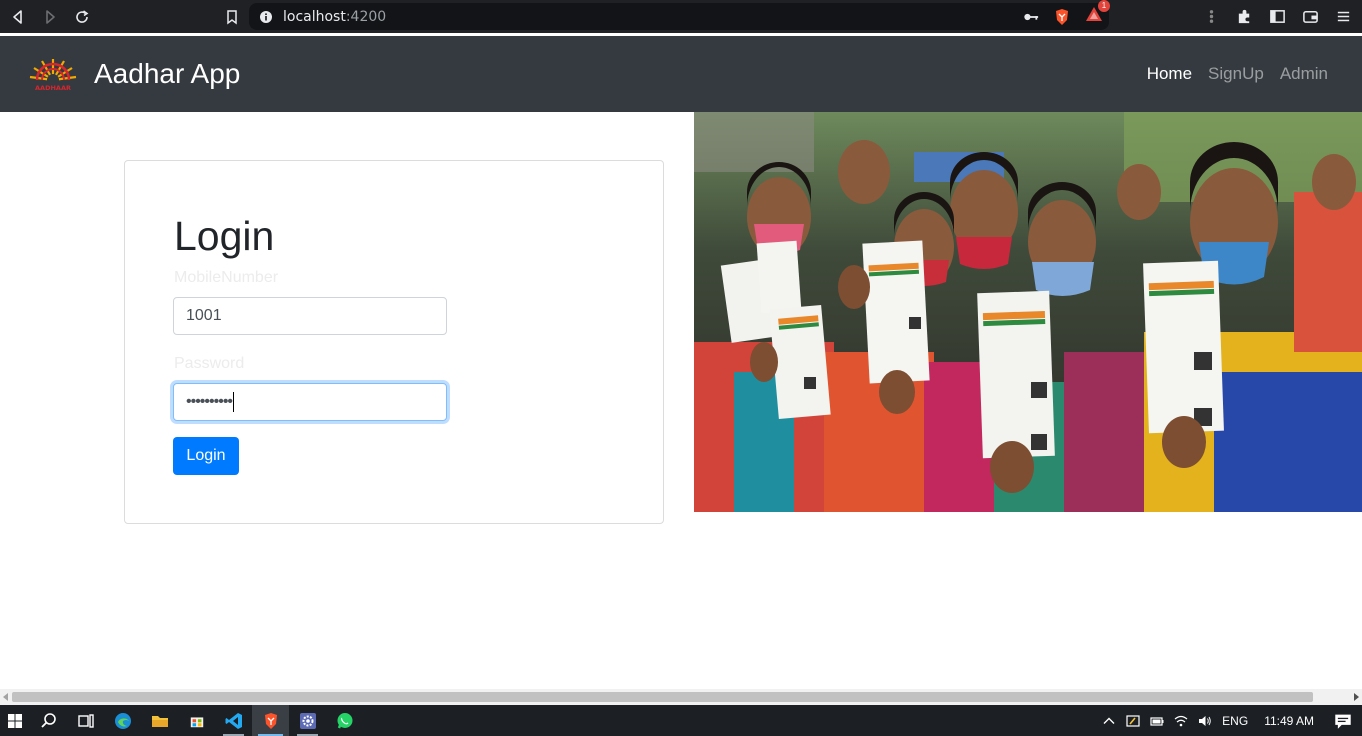 This screenshot has height=736, width=1362. I want to click on reload-button, so click(82, 16).